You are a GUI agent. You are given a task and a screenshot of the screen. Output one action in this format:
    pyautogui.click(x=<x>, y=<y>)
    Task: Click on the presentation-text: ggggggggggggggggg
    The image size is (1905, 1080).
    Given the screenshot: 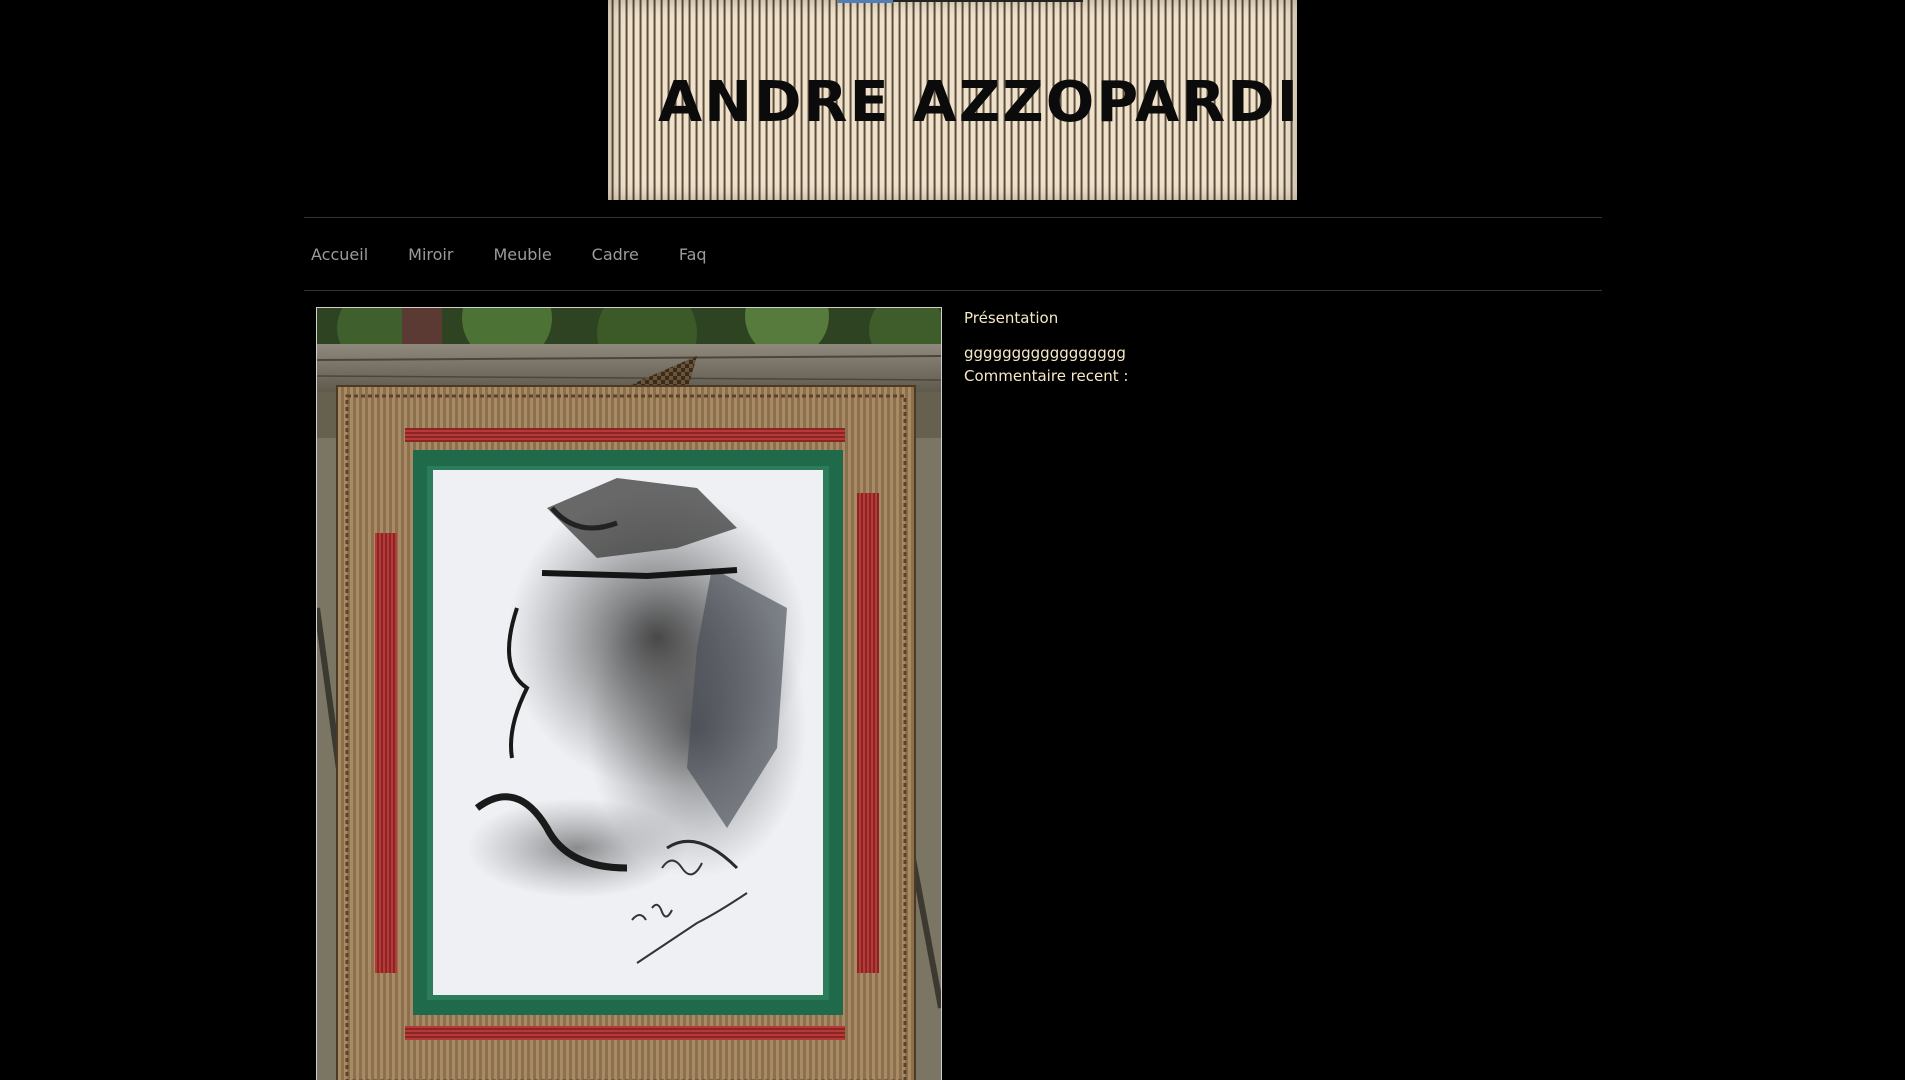 What is the action you would take?
    pyautogui.click(x=1045, y=353)
    